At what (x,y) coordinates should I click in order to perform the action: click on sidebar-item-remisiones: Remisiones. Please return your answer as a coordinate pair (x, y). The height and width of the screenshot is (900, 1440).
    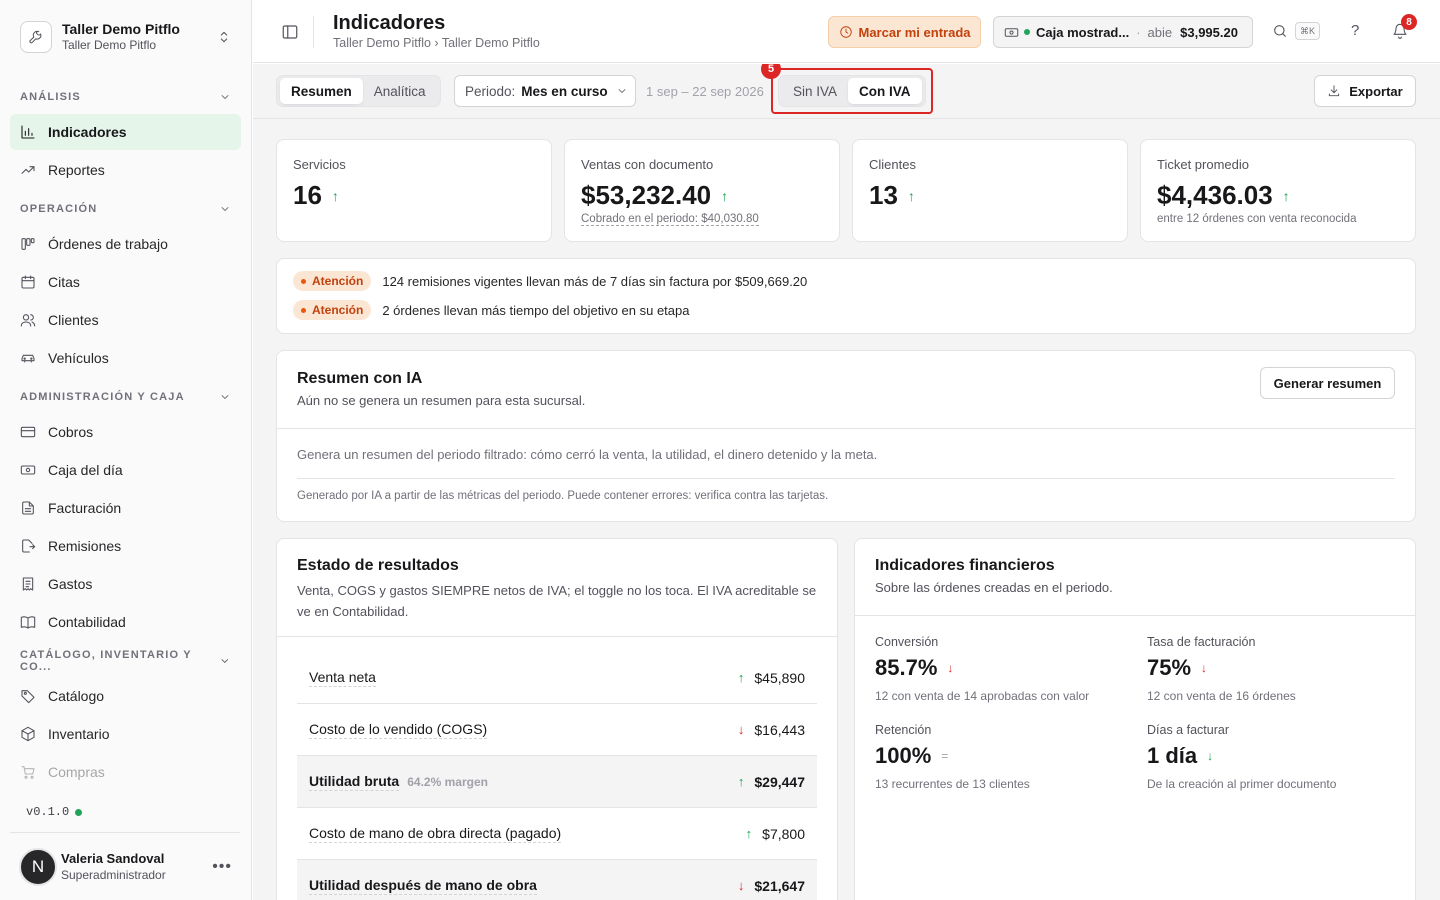
    Looking at the image, I should click on (125, 546).